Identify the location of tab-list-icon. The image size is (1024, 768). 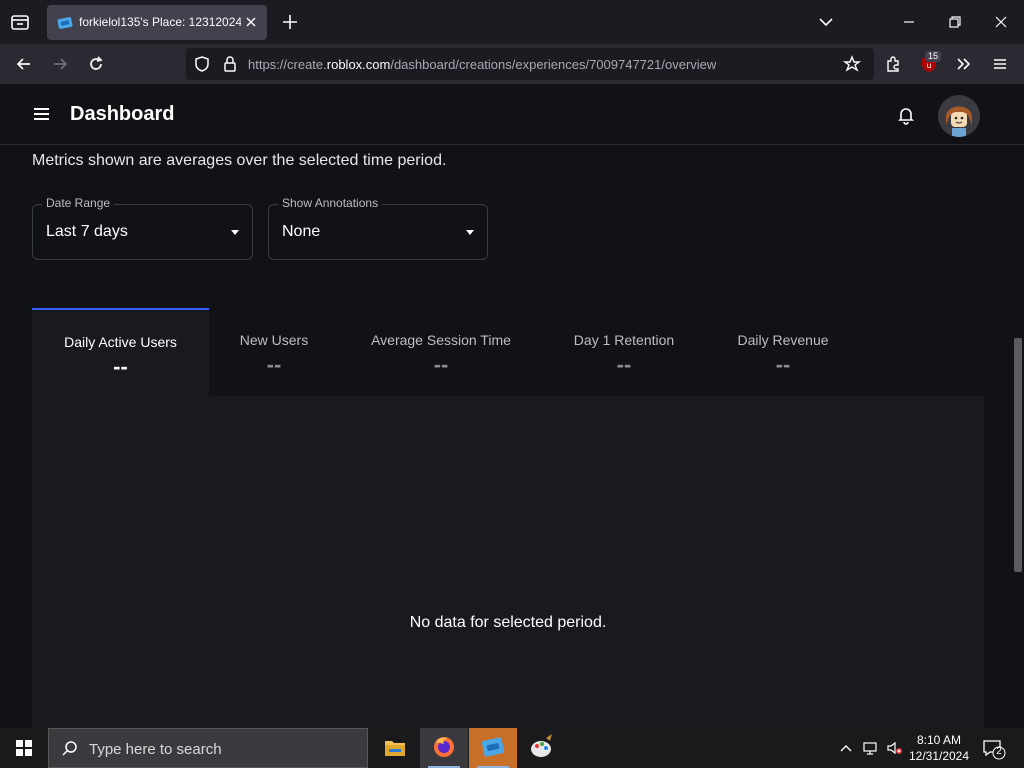
(20, 22).